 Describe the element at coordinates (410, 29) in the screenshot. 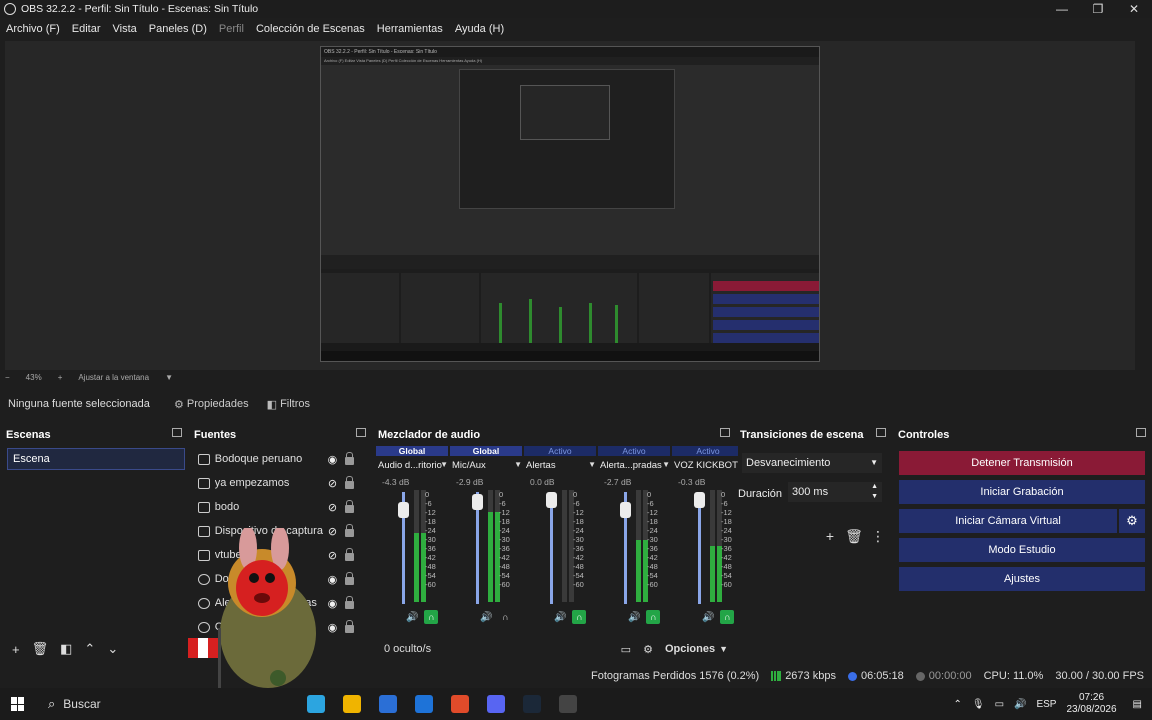

I see `menu-herramientas: Herramientas` at that location.